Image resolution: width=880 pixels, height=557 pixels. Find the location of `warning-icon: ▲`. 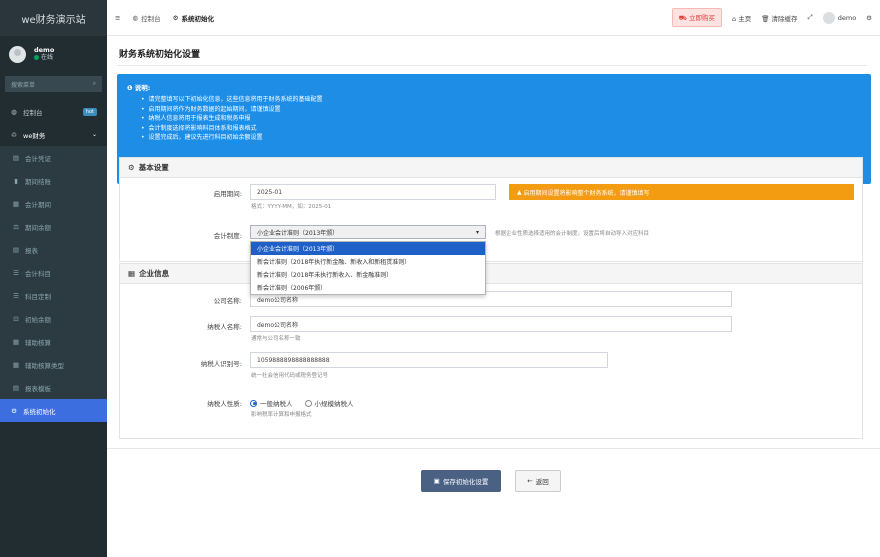

warning-icon: ▲ is located at coordinates (519, 192).